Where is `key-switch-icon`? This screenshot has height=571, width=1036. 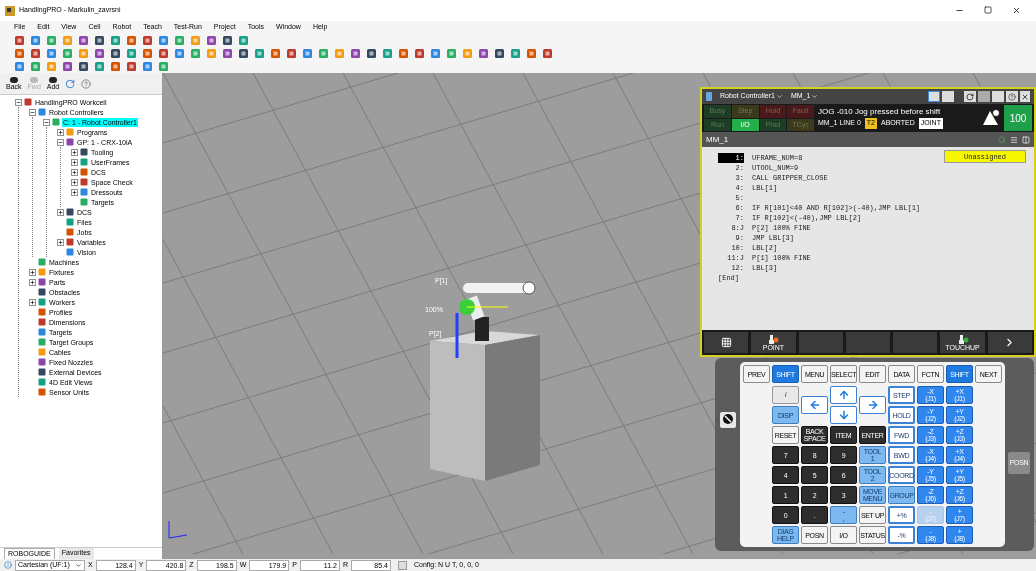 key-switch-icon is located at coordinates (728, 420).